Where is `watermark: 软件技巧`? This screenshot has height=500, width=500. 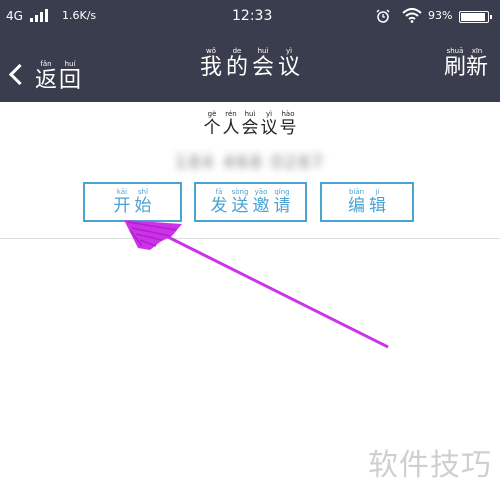
watermark: 软件技巧 is located at coordinates (430, 465).